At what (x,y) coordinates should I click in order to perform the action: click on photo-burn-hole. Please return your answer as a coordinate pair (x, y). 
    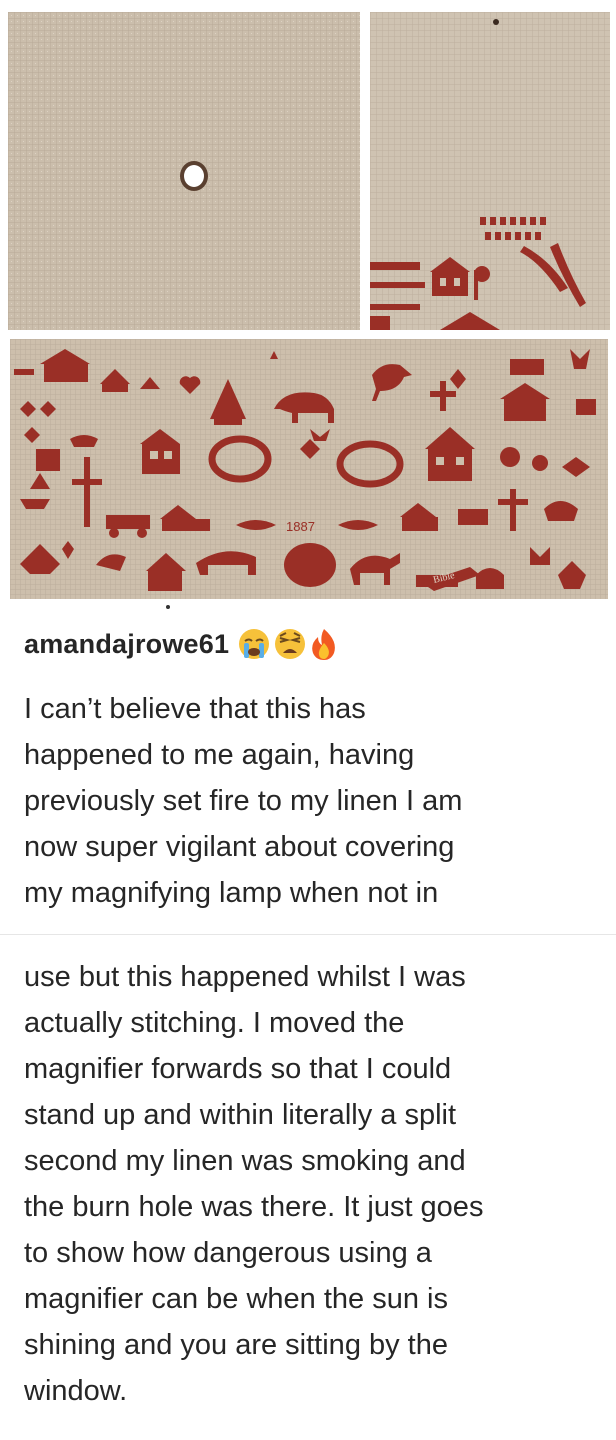
    Looking at the image, I should click on (184, 171).